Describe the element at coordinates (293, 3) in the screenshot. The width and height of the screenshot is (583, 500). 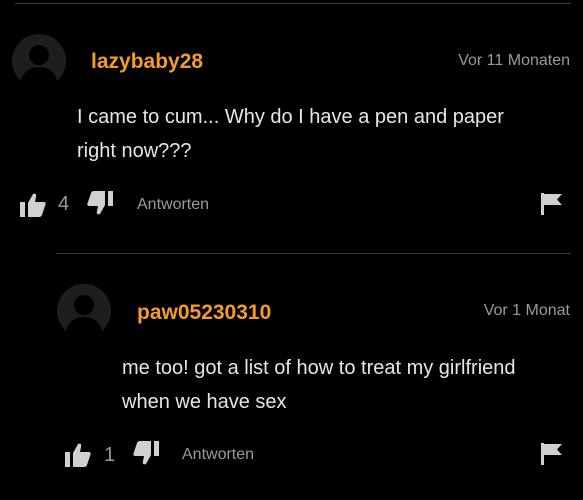
I see `top-divider` at that location.